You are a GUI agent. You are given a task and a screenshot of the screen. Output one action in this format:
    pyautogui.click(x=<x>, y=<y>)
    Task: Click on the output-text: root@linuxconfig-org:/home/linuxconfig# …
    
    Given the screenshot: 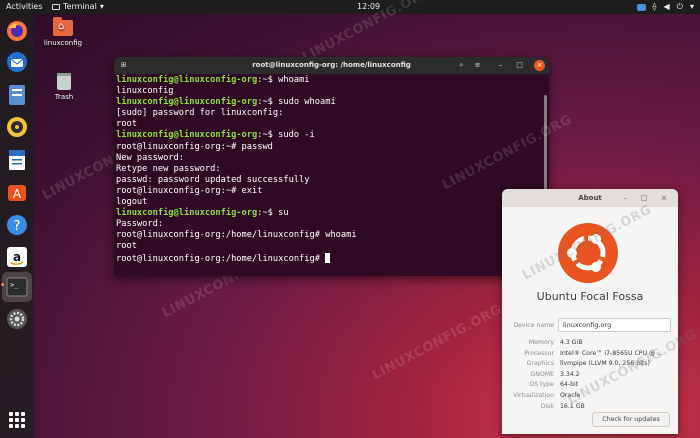 What is the action you would take?
    pyautogui.click(x=236, y=235)
    